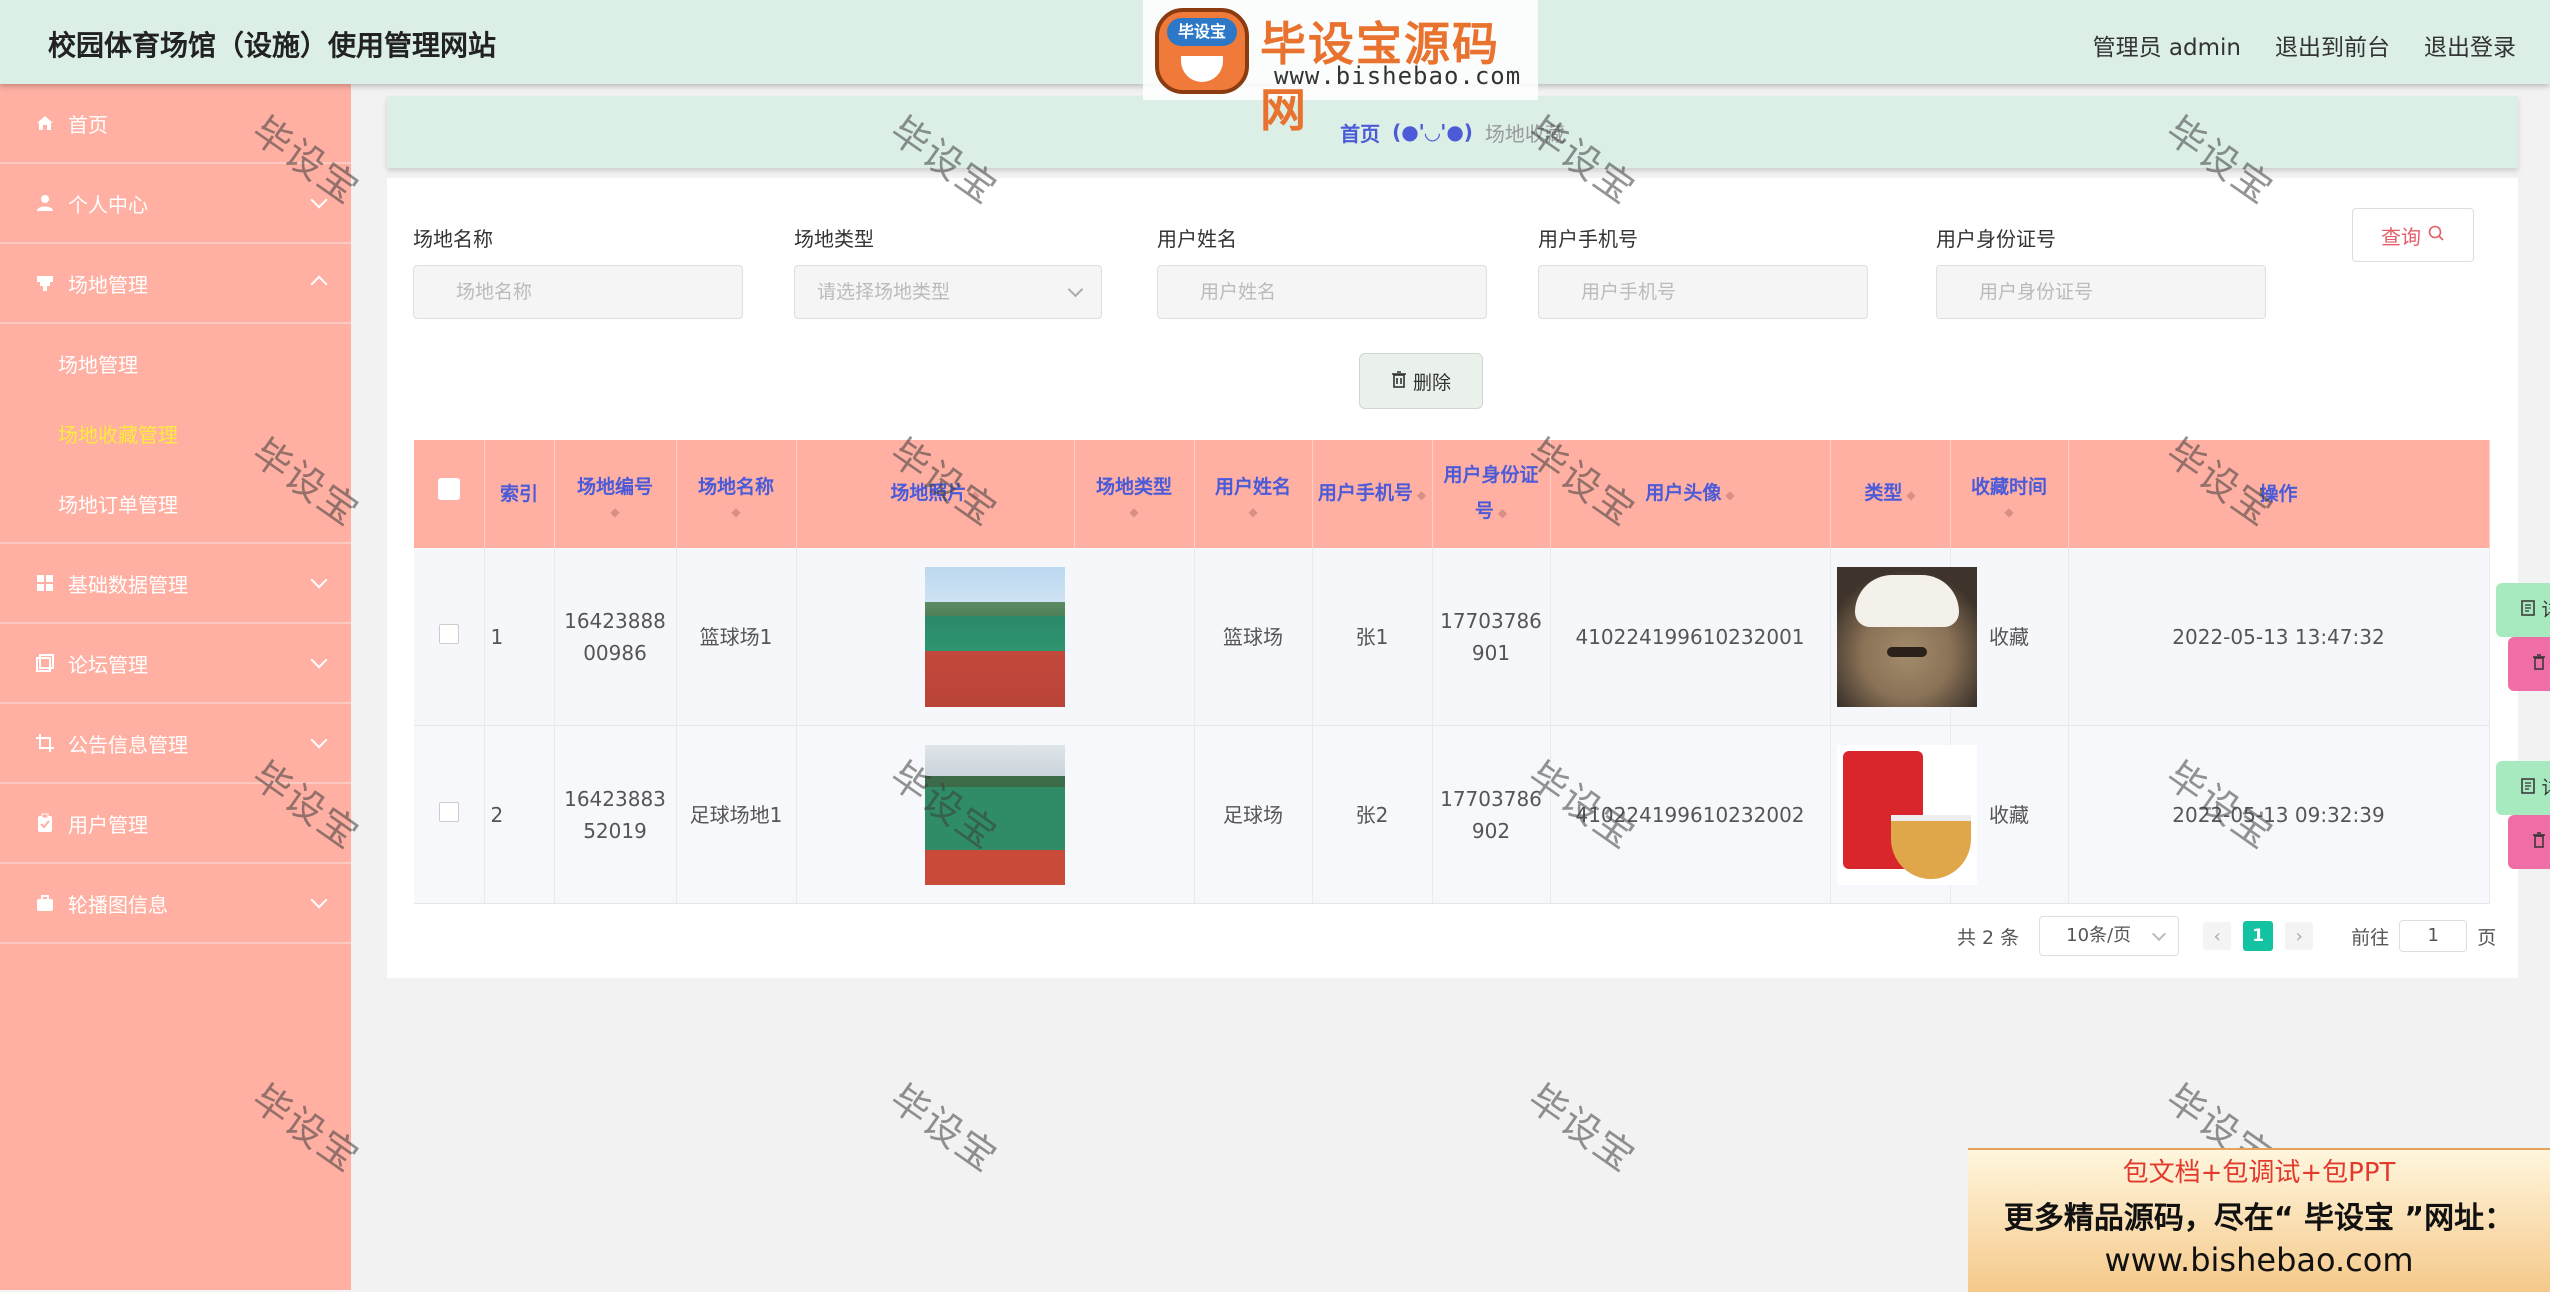 The width and height of the screenshot is (2550, 1292). Describe the element at coordinates (175, 124) in the screenshot. I see `sidebar-item-home: 首页` at that location.